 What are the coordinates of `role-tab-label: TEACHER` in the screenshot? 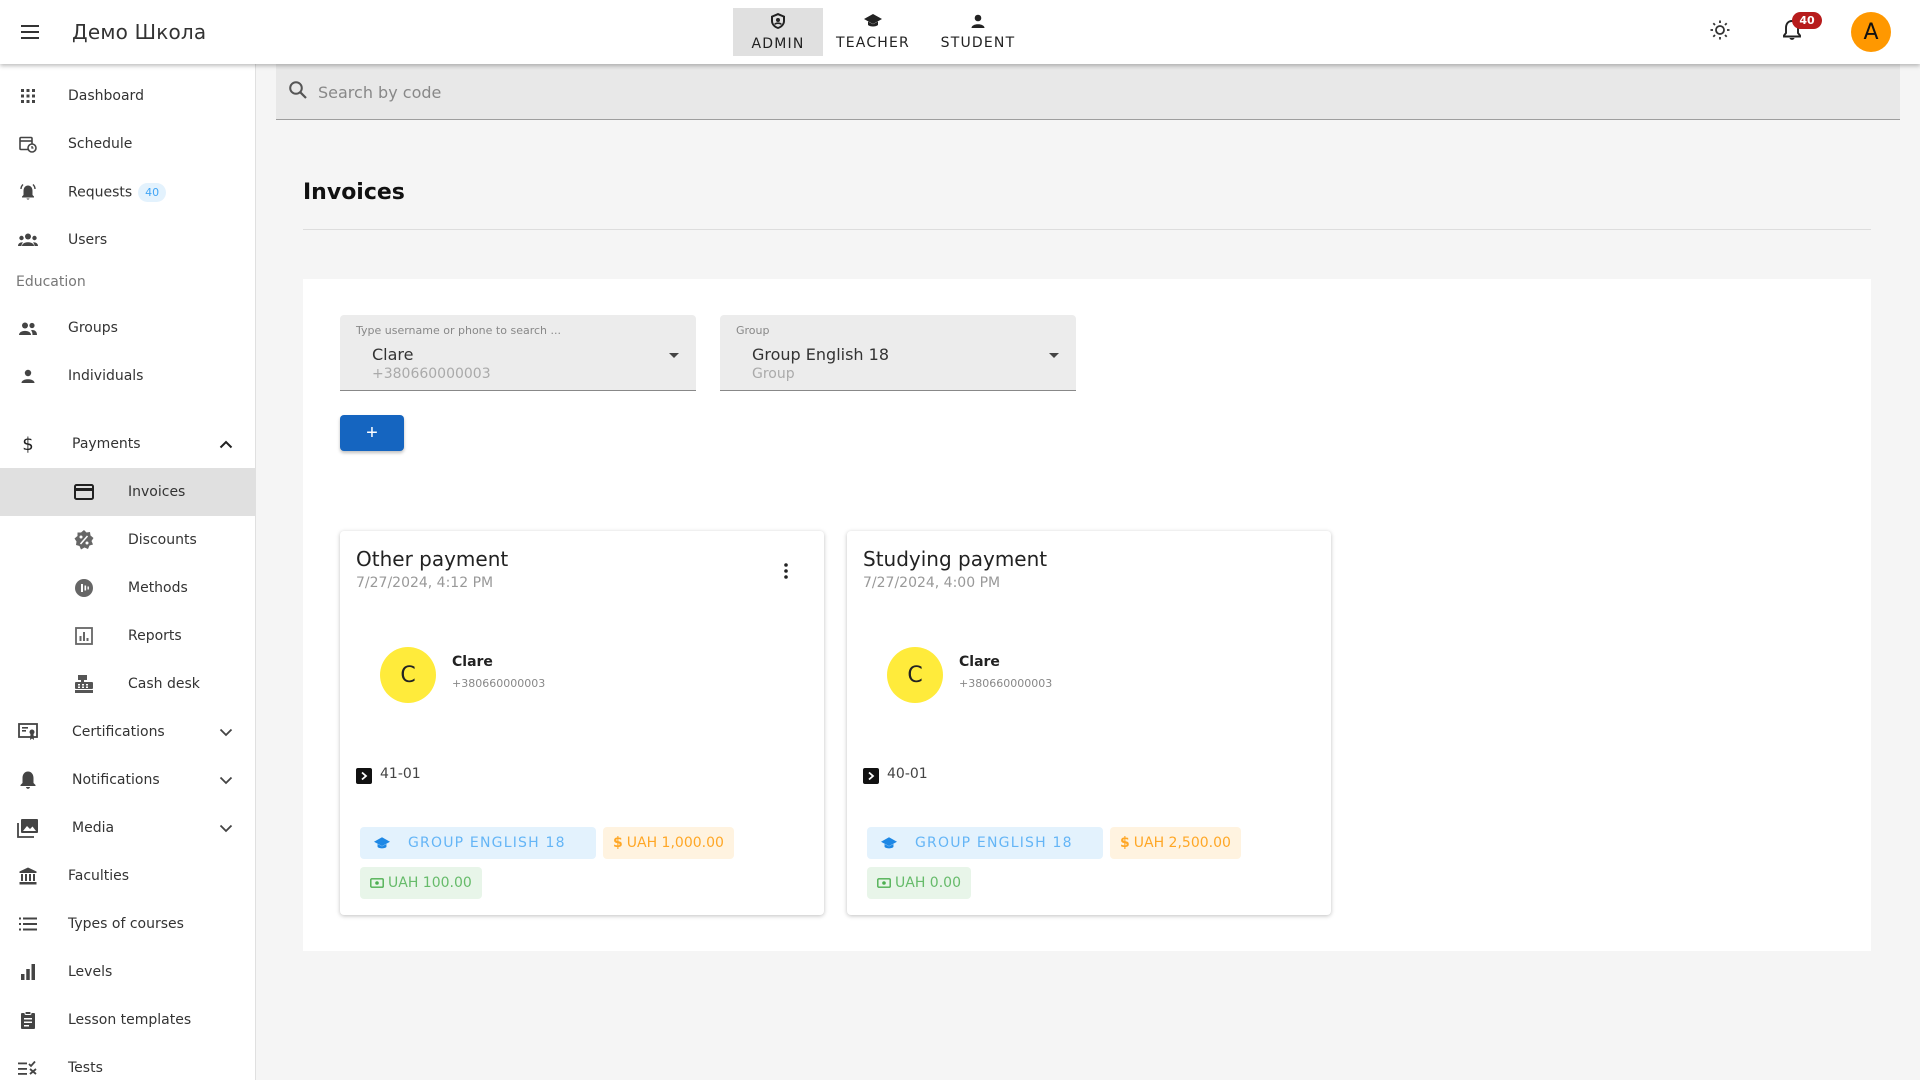 It's located at (872, 42).